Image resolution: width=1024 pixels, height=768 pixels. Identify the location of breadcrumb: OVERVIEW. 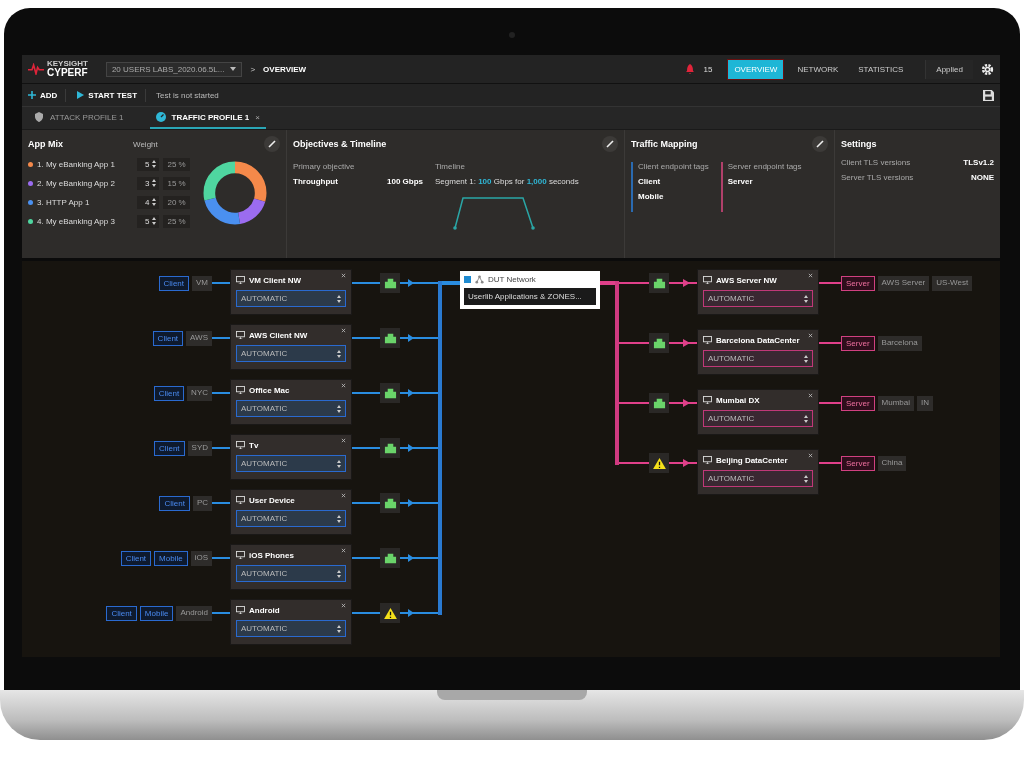
(285, 69).